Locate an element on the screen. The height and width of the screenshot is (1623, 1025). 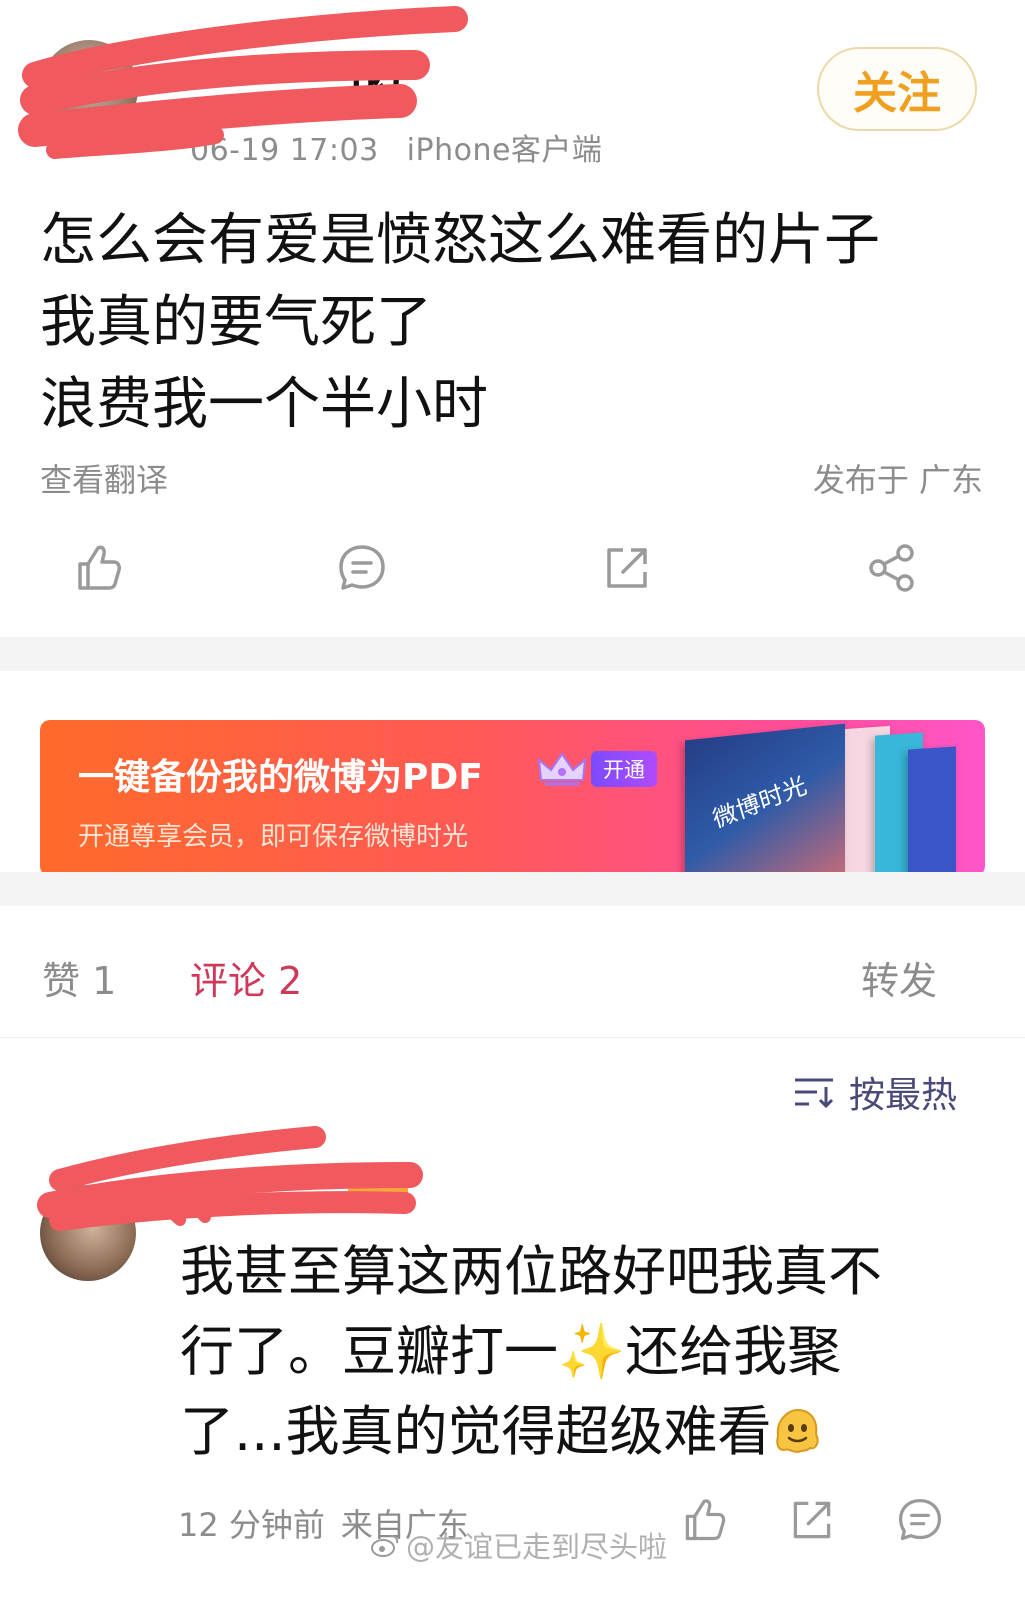
sort-icon is located at coordinates (814, 1093).